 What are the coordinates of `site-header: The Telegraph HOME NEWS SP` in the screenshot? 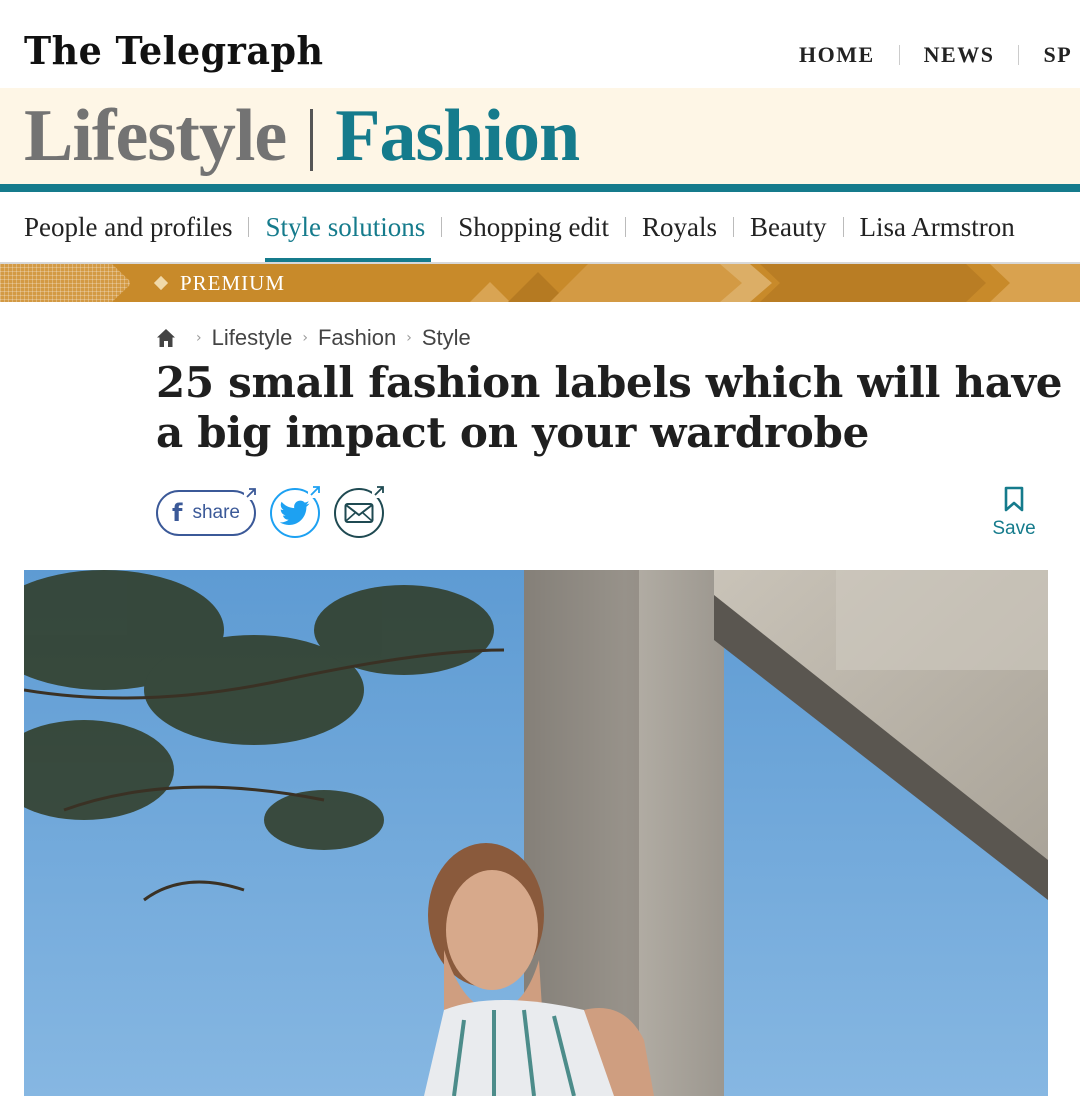 It's located at (540, 44).